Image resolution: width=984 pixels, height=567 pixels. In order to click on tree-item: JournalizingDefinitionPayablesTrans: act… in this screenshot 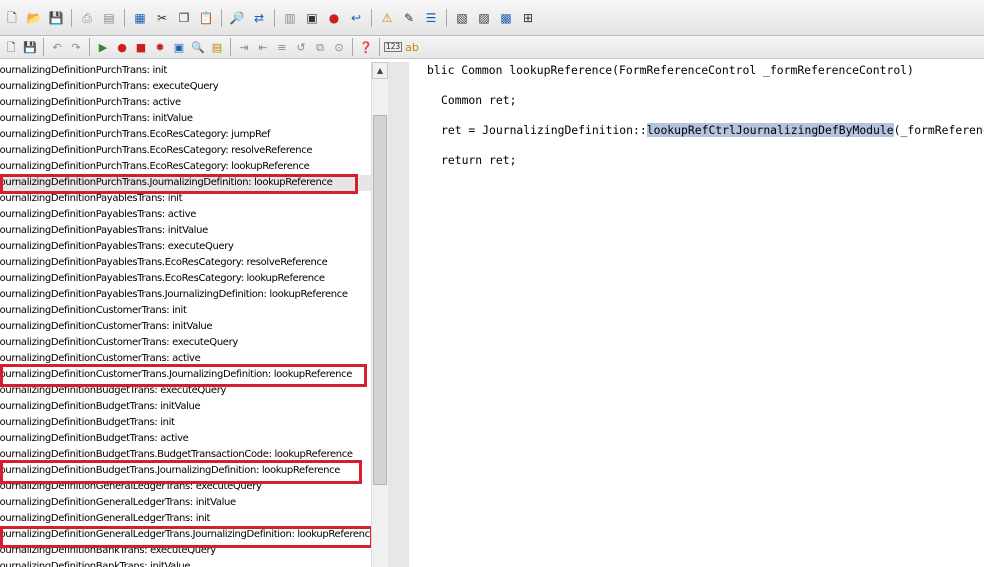, I will do `click(98, 215)`.